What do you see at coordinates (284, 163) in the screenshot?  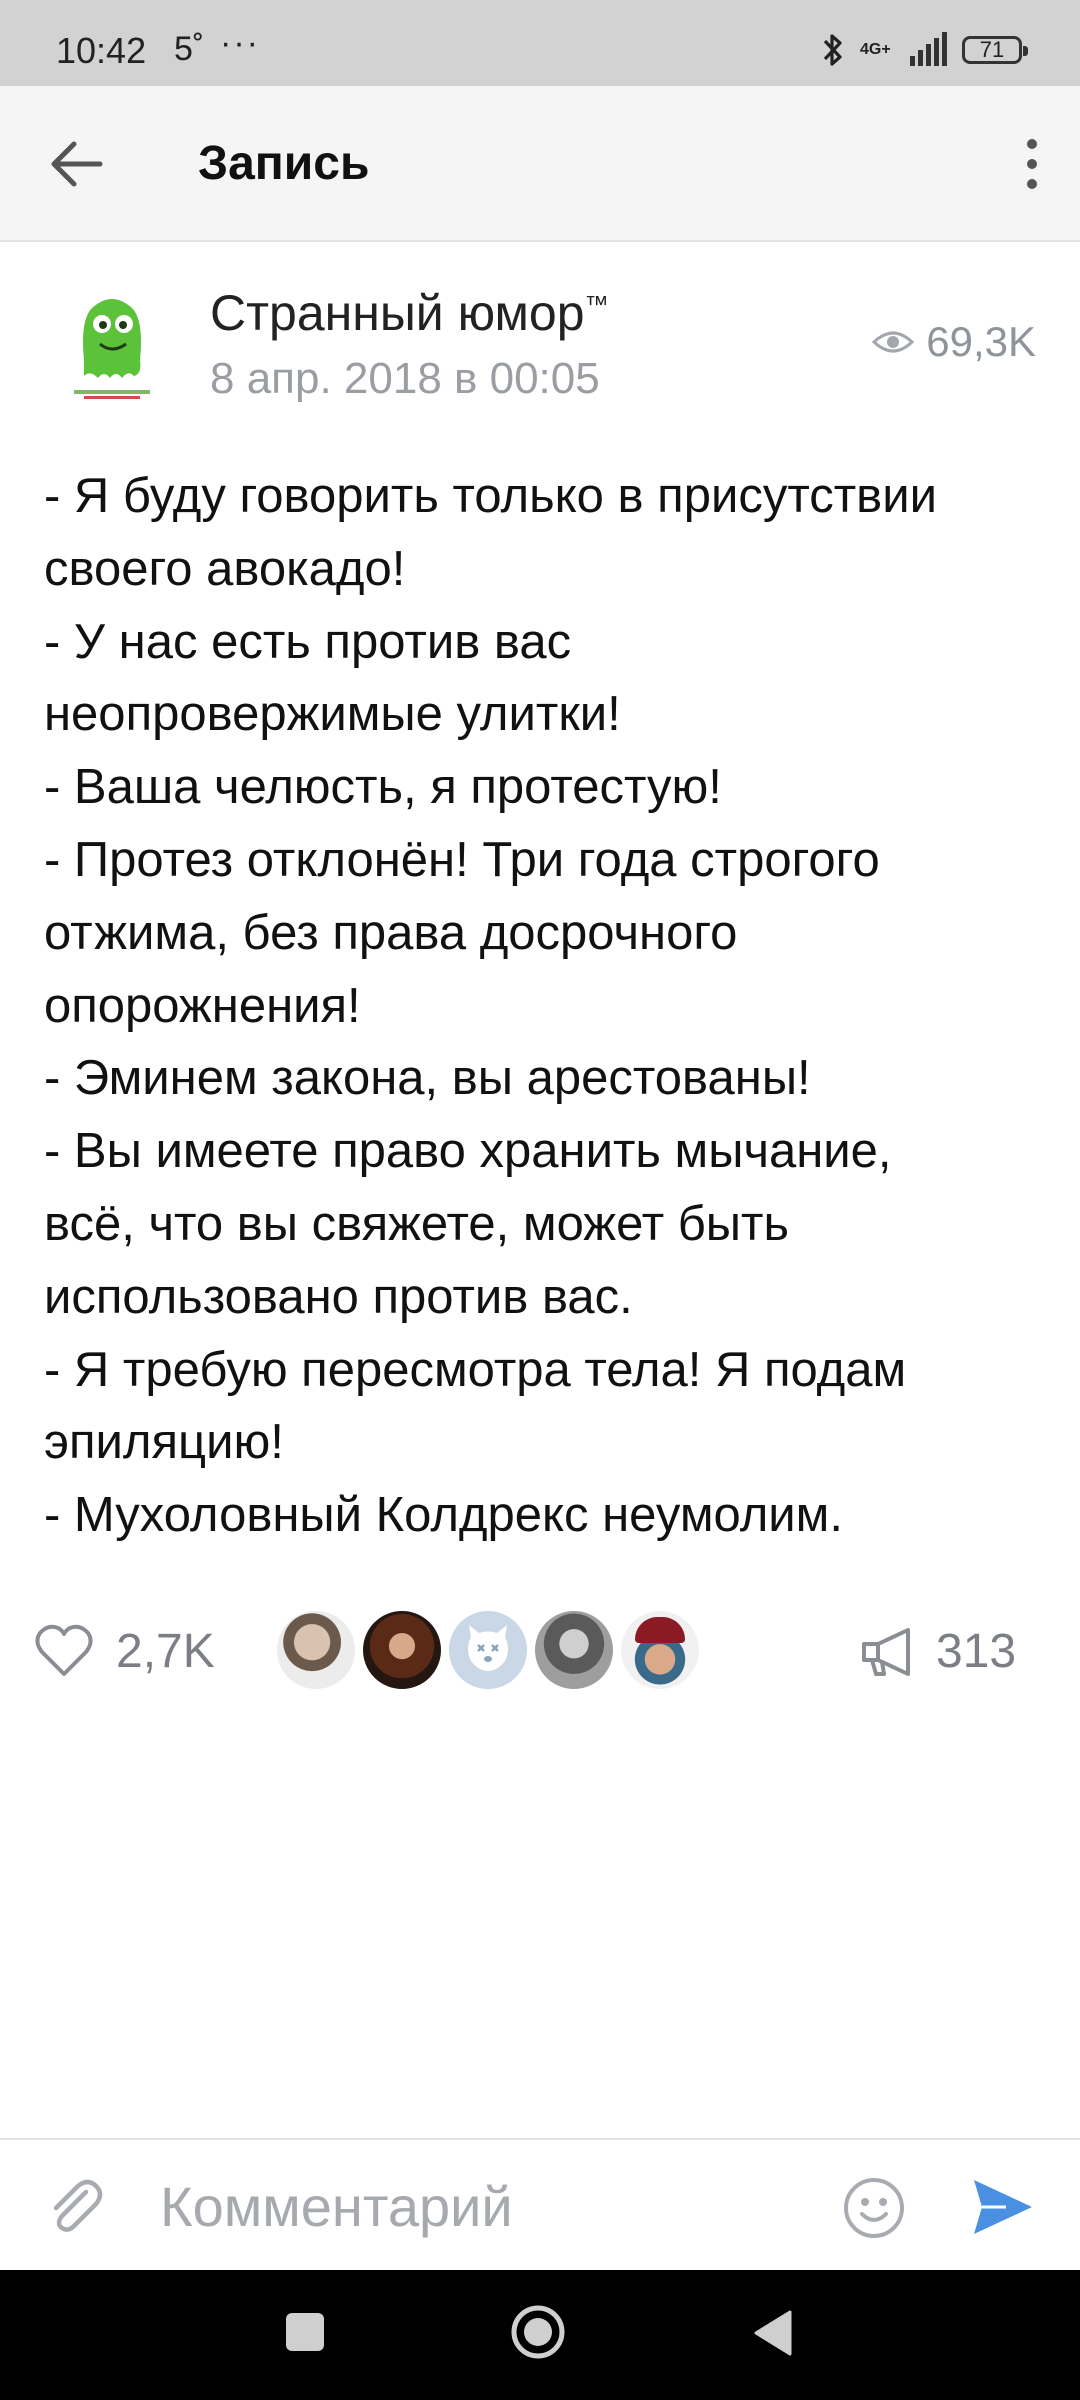 I see `page-title: Запись` at bounding box center [284, 163].